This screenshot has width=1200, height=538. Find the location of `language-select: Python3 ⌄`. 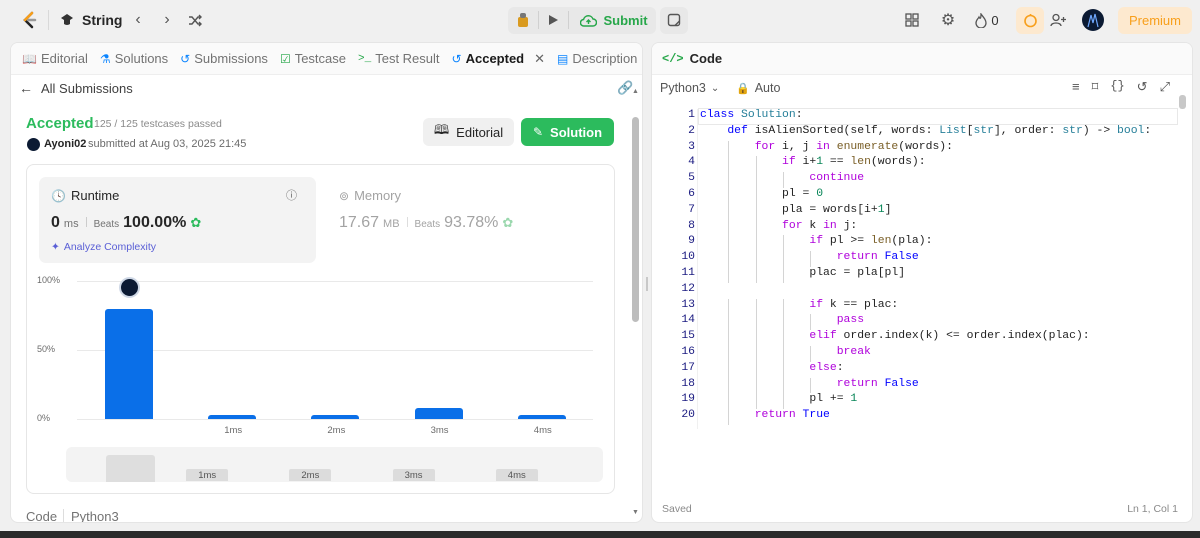

language-select: Python3 ⌄ is located at coordinates (689, 88).